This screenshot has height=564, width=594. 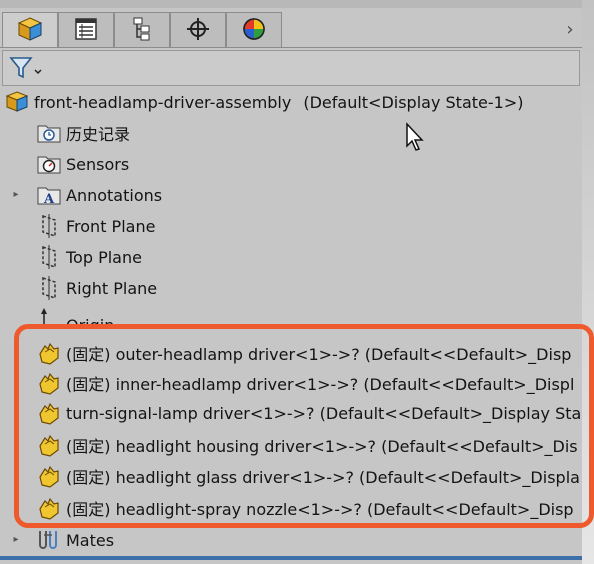 I want to click on tree-item-annotations: A Annotations, so click(x=99, y=195).